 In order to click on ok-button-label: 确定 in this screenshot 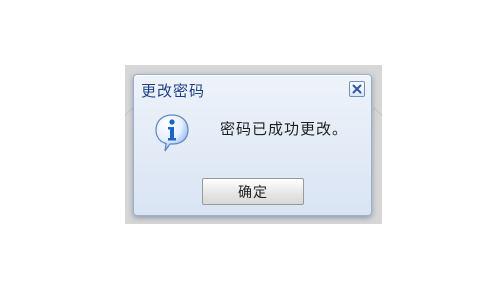, I will do `click(253, 192)`.